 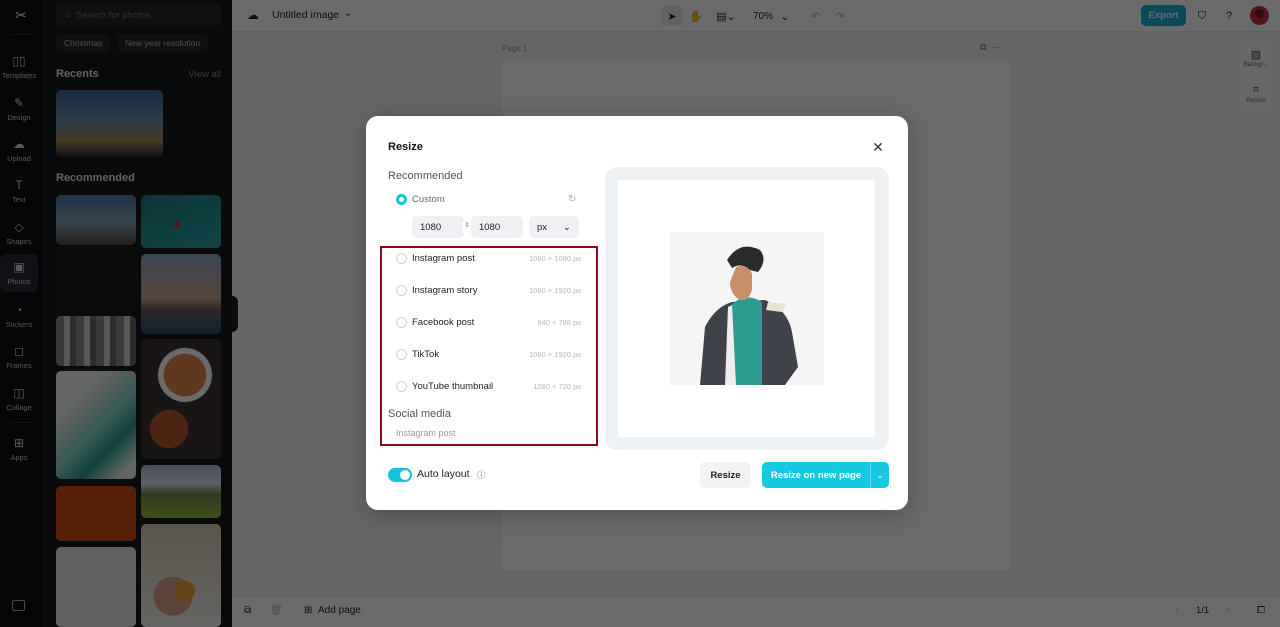 I want to click on preset-label: Instagram story, so click(x=445, y=290).